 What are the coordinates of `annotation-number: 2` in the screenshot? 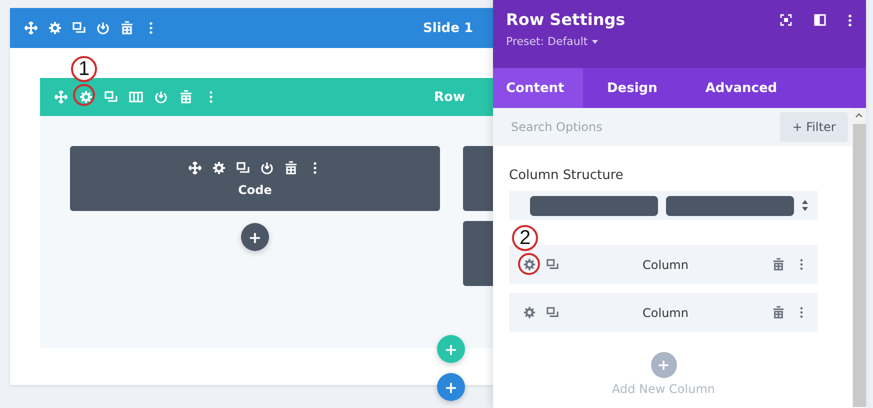 It's located at (525, 238).